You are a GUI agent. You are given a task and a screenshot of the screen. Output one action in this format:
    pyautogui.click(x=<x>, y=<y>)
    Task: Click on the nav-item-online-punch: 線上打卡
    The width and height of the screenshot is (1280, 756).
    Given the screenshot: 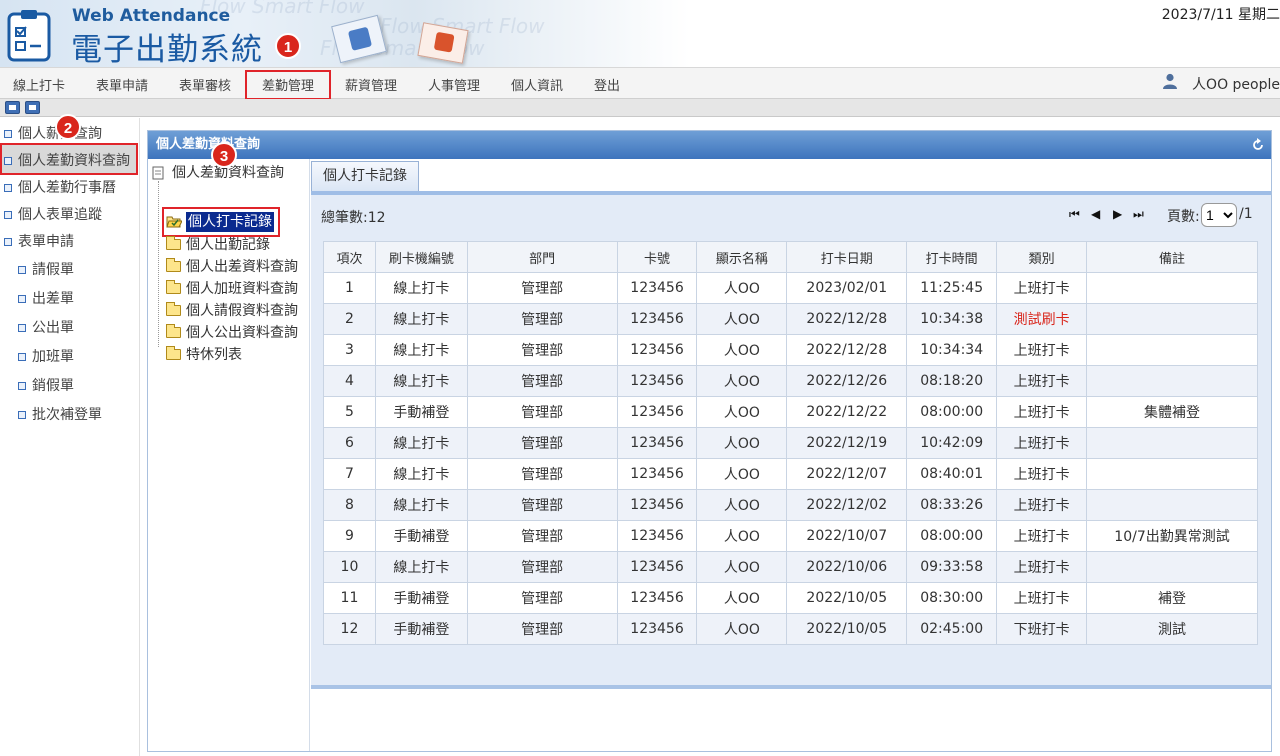 What is the action you would take?
    pyautogui.click(x=39, y=84)
    